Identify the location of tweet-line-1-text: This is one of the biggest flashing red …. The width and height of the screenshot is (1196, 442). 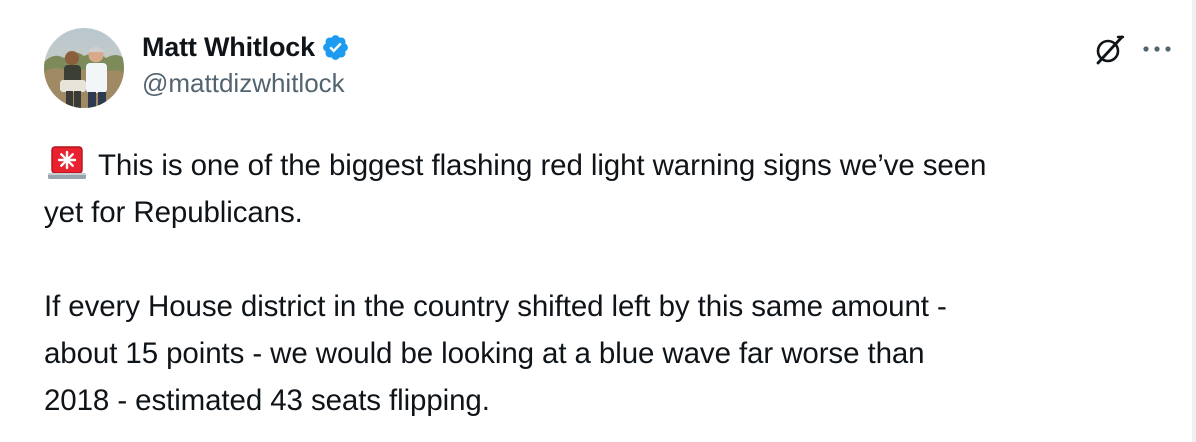
(542, 165).